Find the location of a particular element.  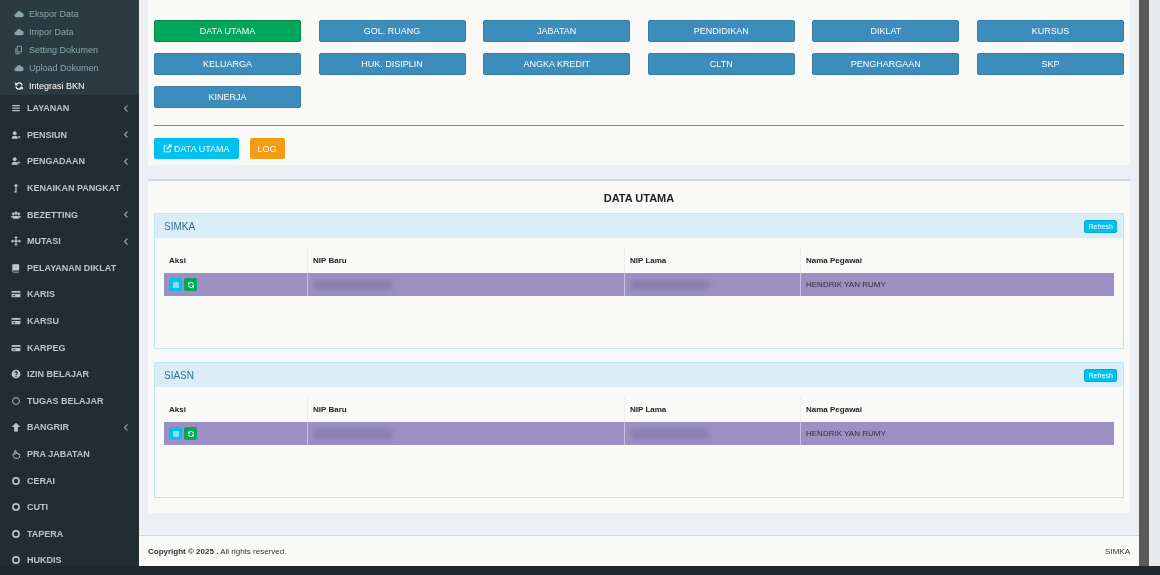

sidebar-item: KENAIKAN PANGKAT is located at coordinates (69, 188).